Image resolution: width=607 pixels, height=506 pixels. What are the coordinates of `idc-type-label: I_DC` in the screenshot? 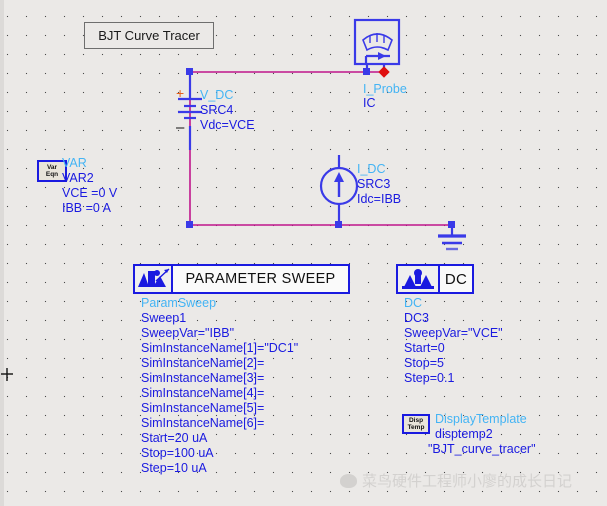 It's located at (371, 169).